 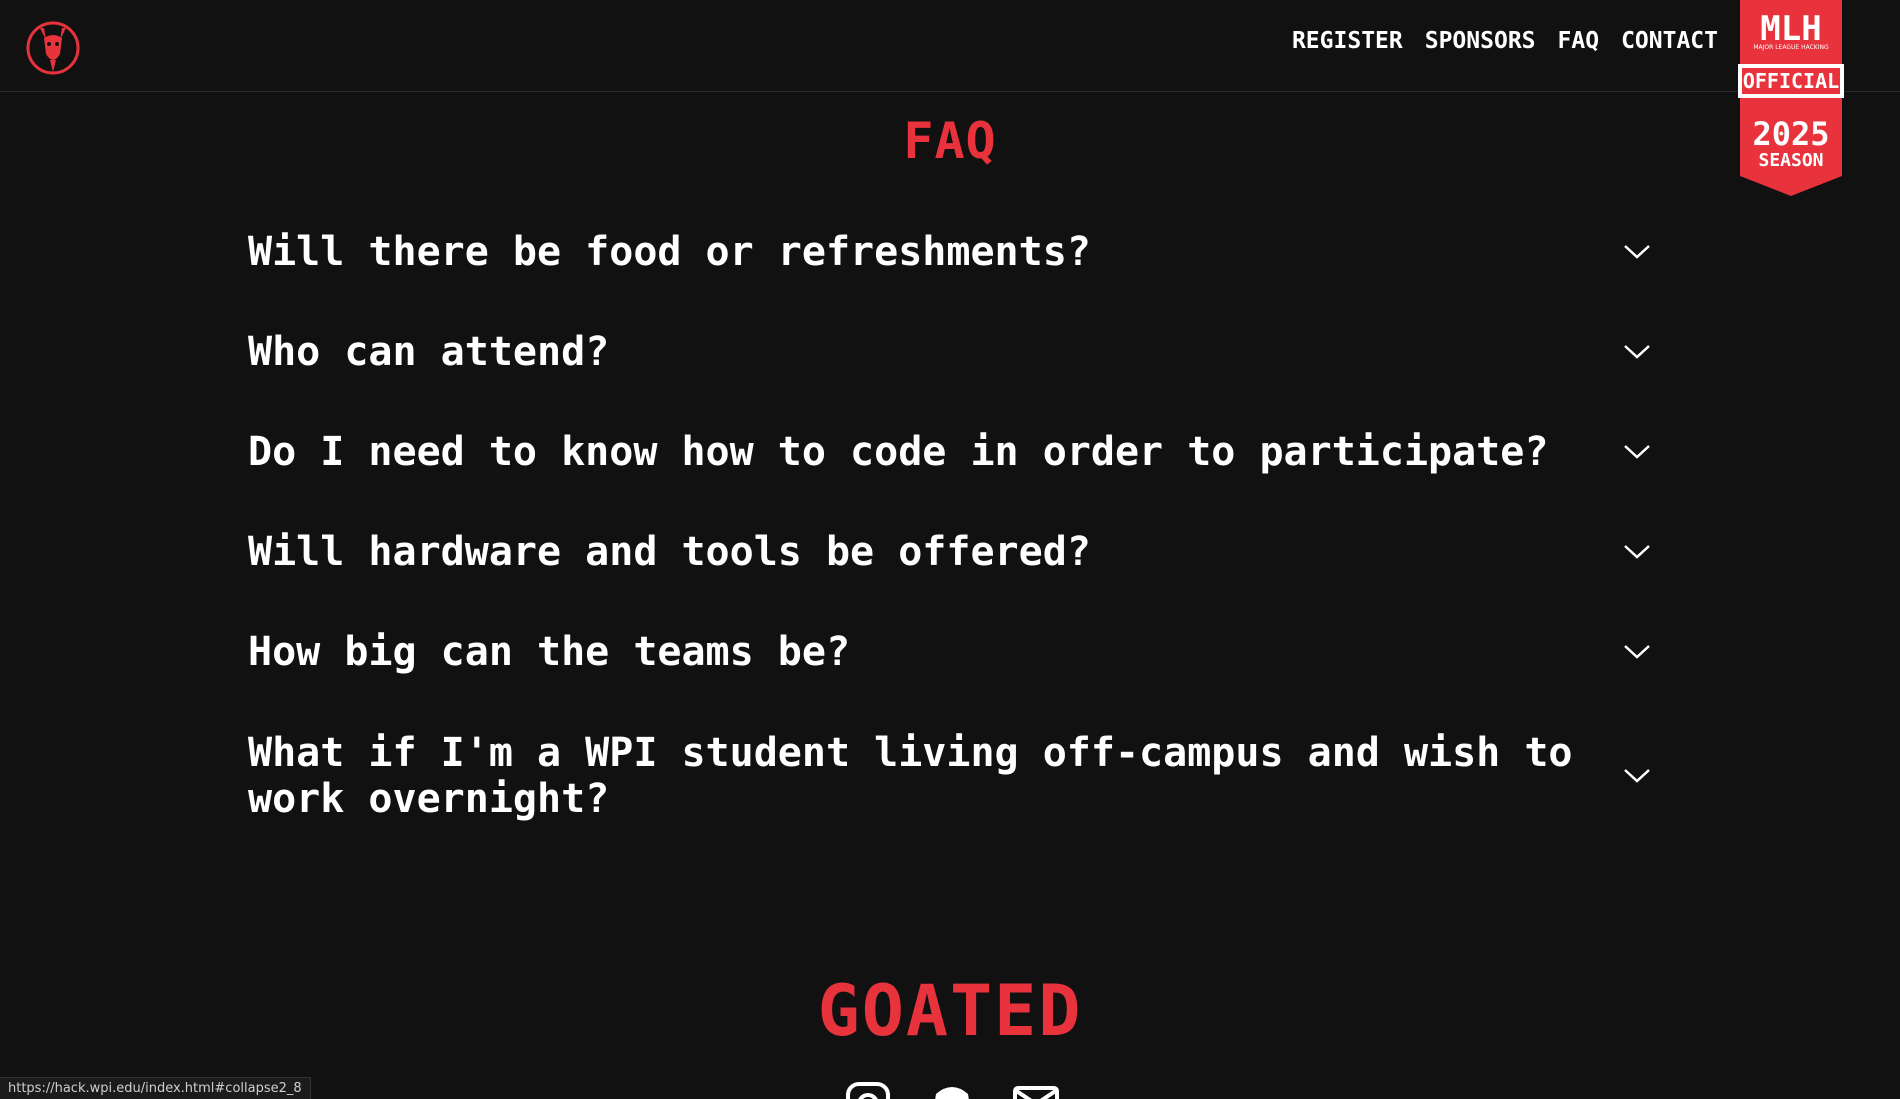 I want to click on faq-item-food: Will there be food or refreshments?, so click(x=953, y=252).